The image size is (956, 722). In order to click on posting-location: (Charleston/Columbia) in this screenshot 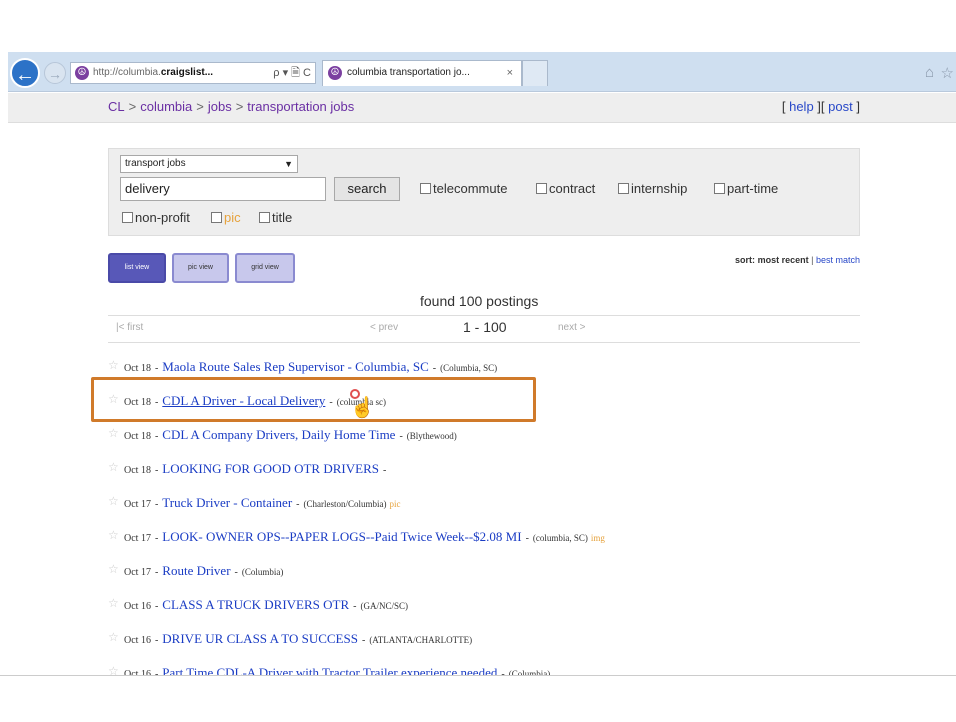, I will do `click(345, 504)`.